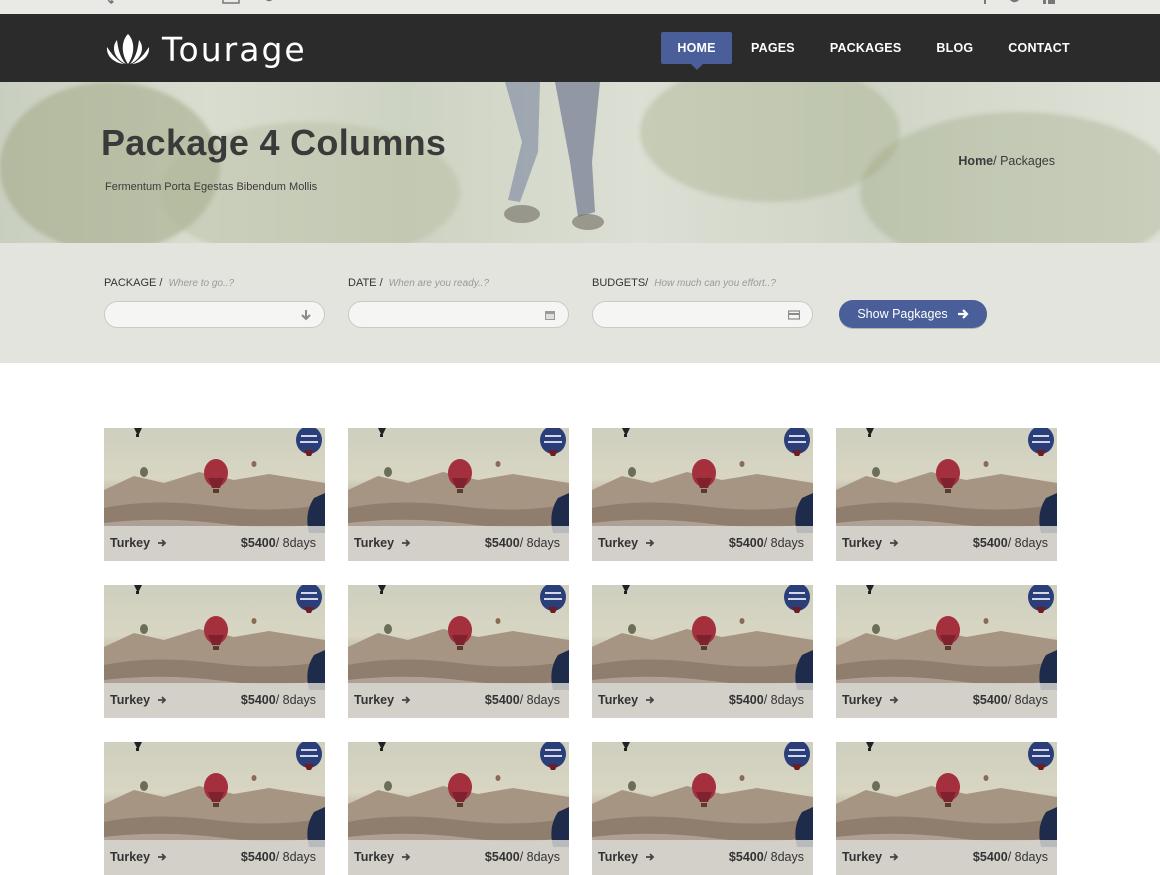 The image size is (1160, 875). What do you see at coordinates (269, 1) in the screenshot?
I see `skype-icon` at bounding box center [269, 1].